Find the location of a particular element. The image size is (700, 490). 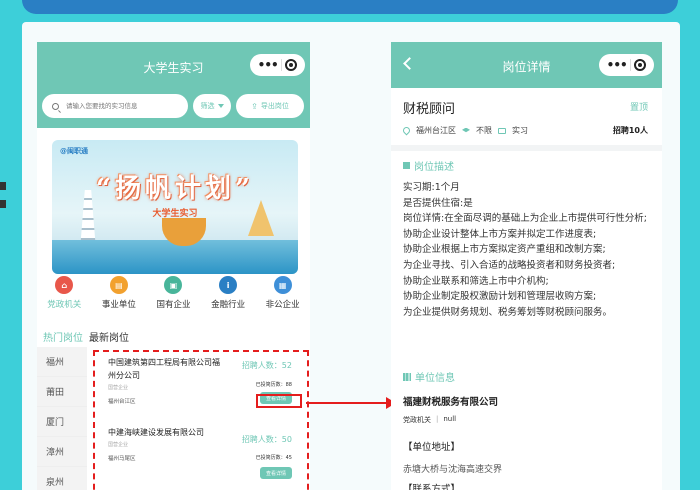

search-input is located at coordinates (121, 106).